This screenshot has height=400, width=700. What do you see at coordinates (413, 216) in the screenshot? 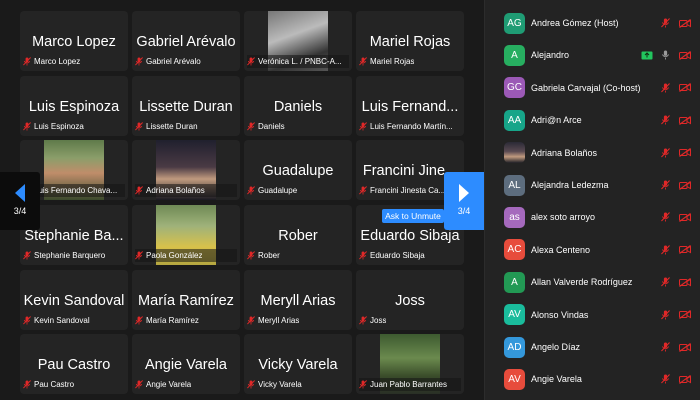
I see `ask-to-unmute-button: Ask to Unmute` at bounding box center [413, 216].